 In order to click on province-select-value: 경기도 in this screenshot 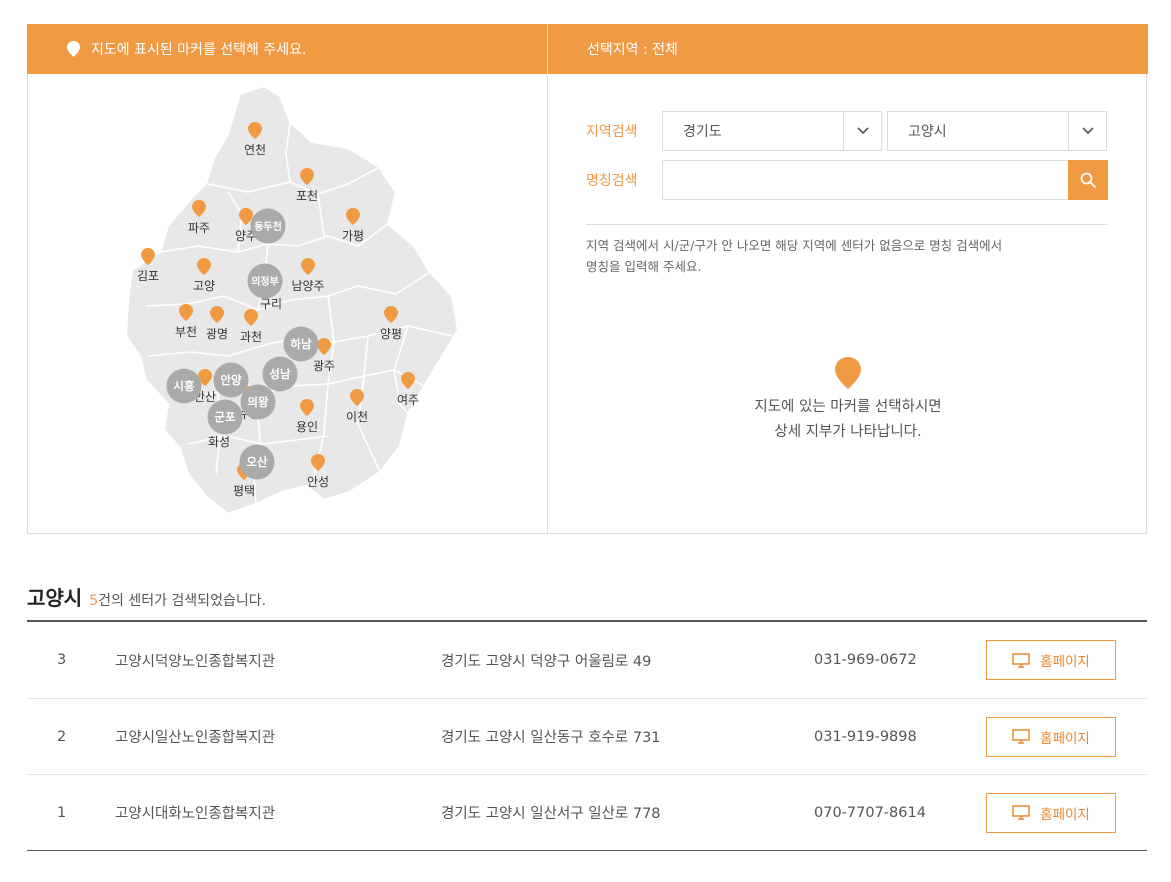, I will do `click(702, 132)`.